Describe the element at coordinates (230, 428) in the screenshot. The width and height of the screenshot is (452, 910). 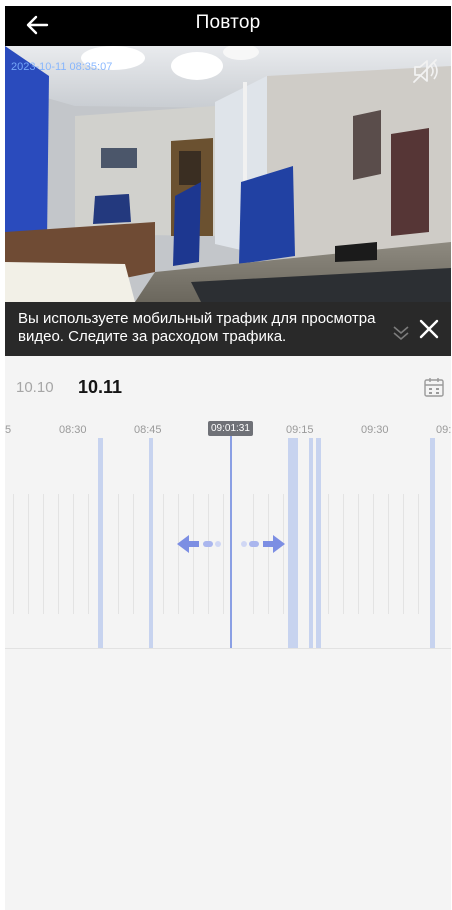
I see `current-time-badge: 09:01:31` at that location.